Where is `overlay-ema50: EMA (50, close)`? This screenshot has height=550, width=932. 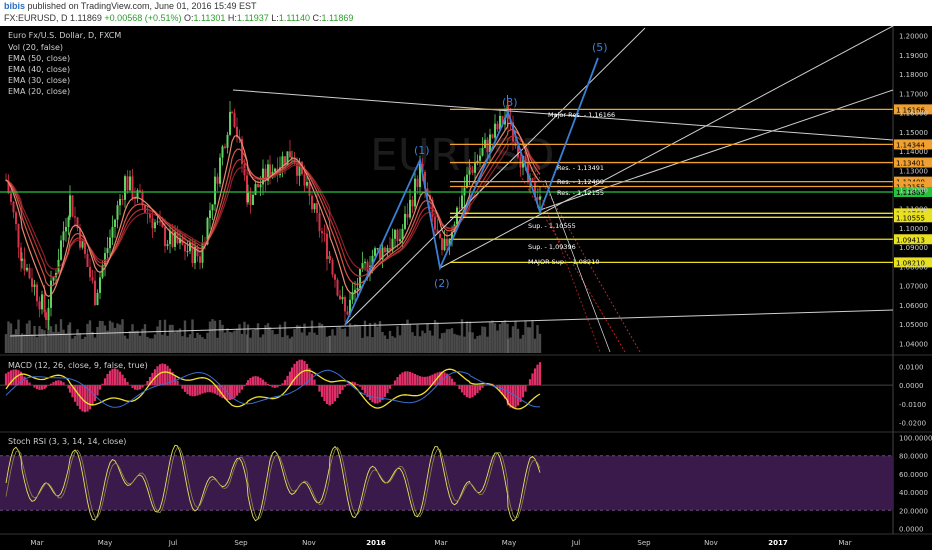
overlay-ema50: EMA (50, close) is located at coordinates (39, 58).